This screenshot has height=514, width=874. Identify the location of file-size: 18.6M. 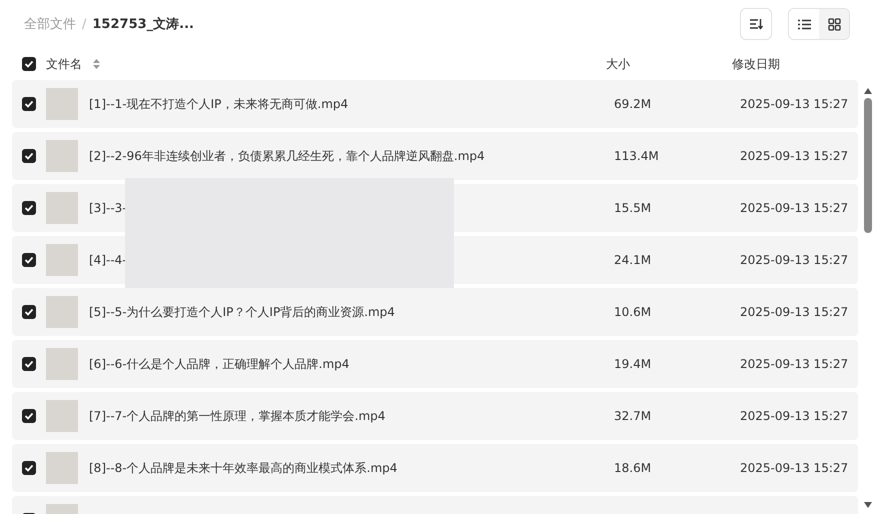
(633, 468).